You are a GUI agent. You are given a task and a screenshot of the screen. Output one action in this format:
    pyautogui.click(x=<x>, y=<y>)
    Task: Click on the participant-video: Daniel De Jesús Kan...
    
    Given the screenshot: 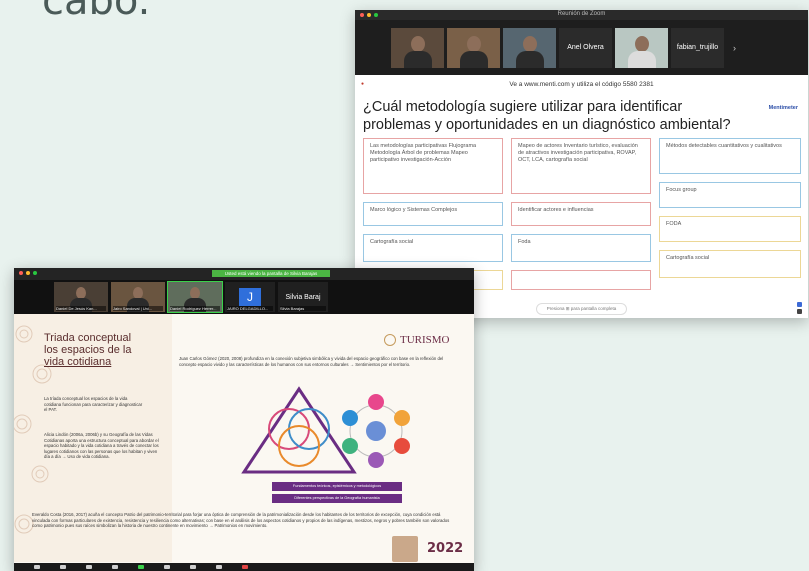 What is the action you would take?
    pyautogui.click(x=81, y=297)
    